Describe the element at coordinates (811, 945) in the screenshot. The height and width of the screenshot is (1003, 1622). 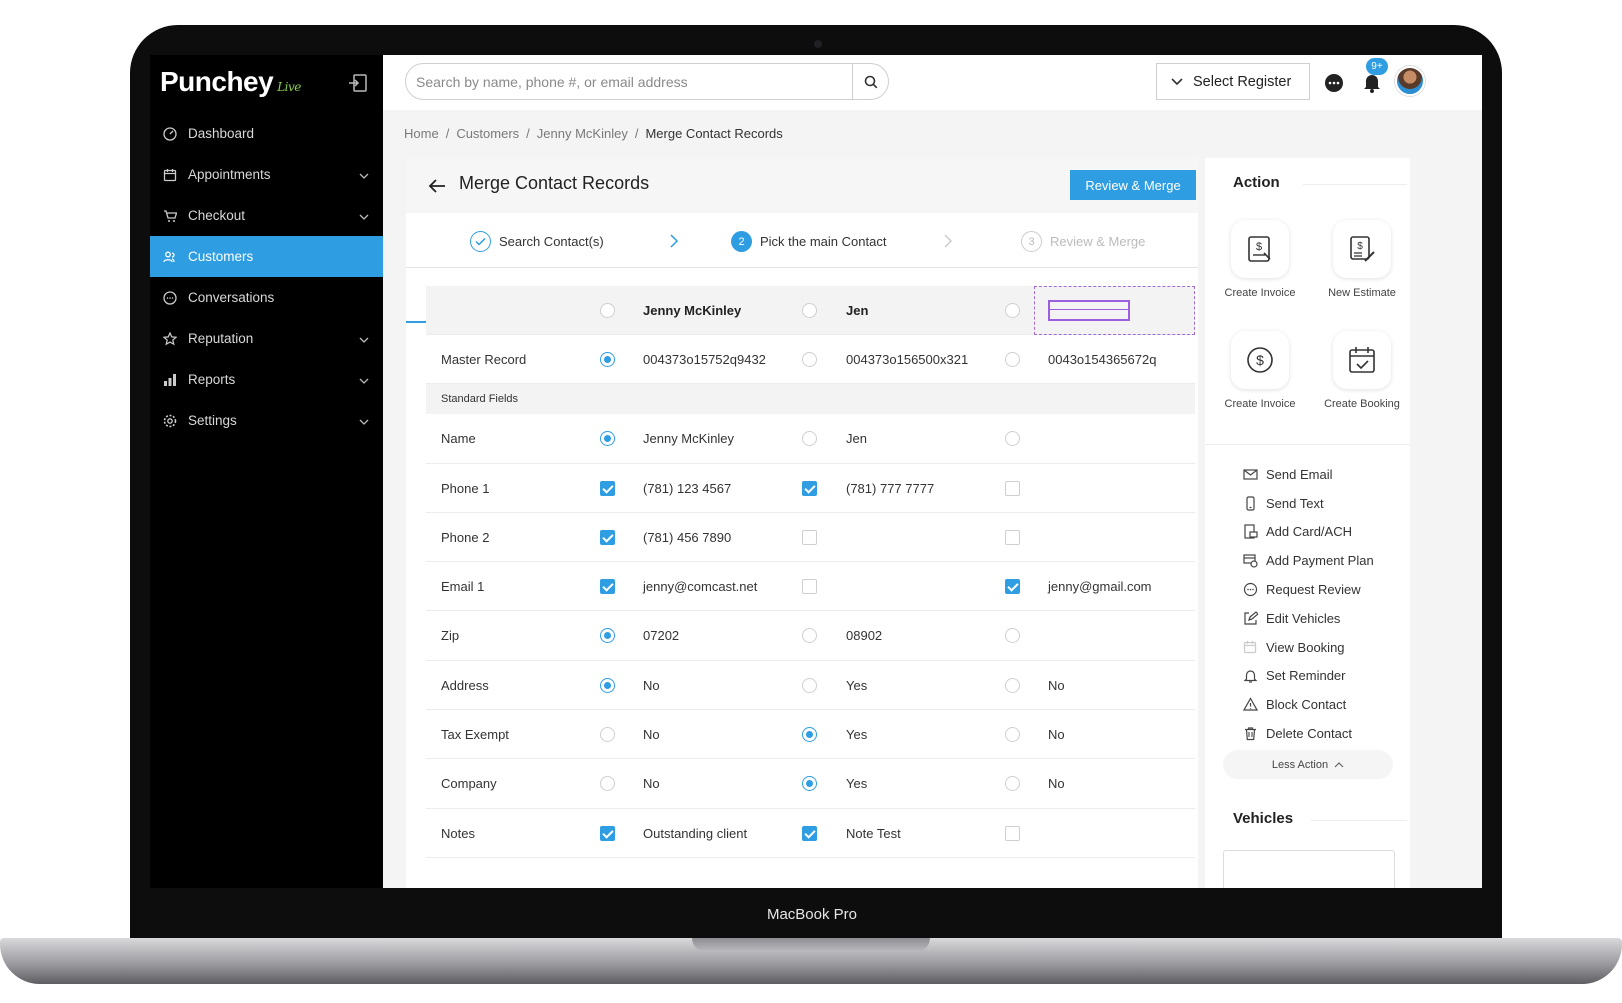
I see `laptop-notch` at that location.